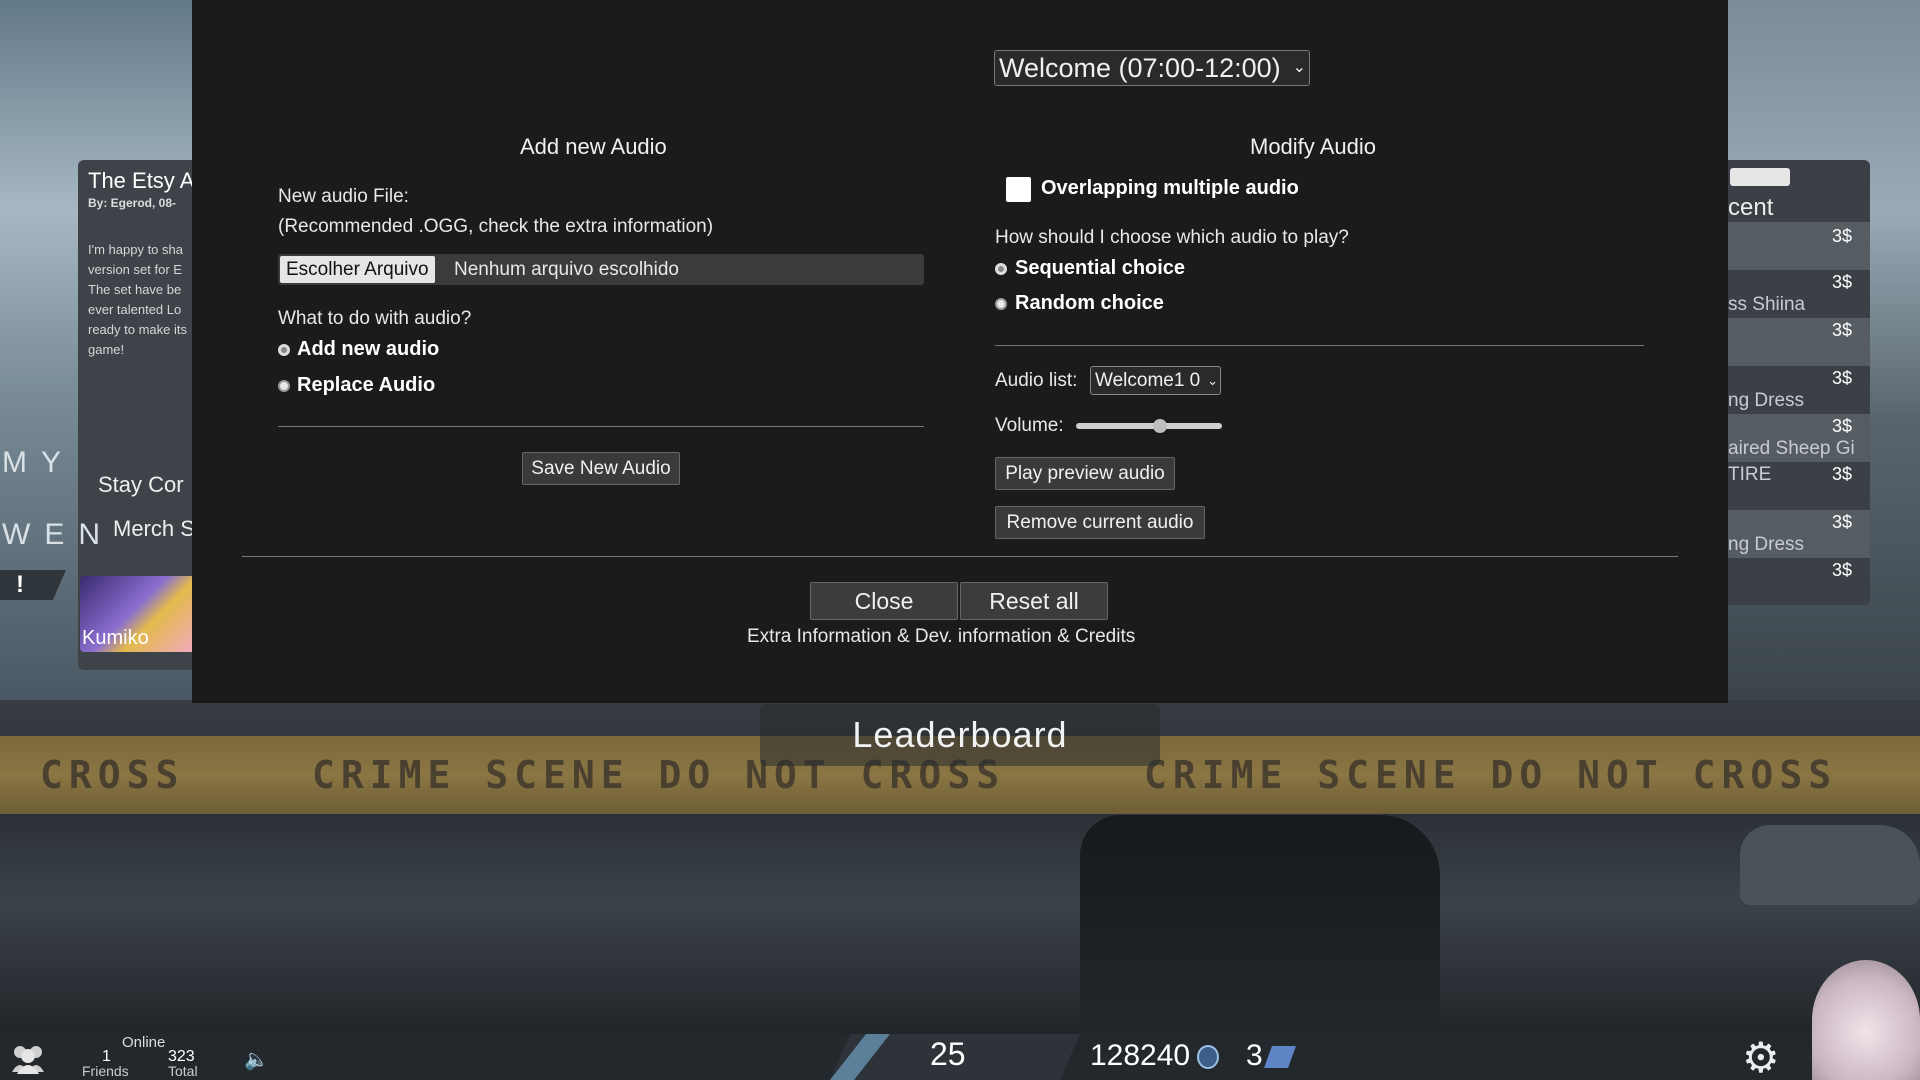 The height and width of the screenshot is (1080, 1920). Describe the element at coordinates (256, 1059) in the screenshot. I see `speaker-icon: 🔈` at that location.